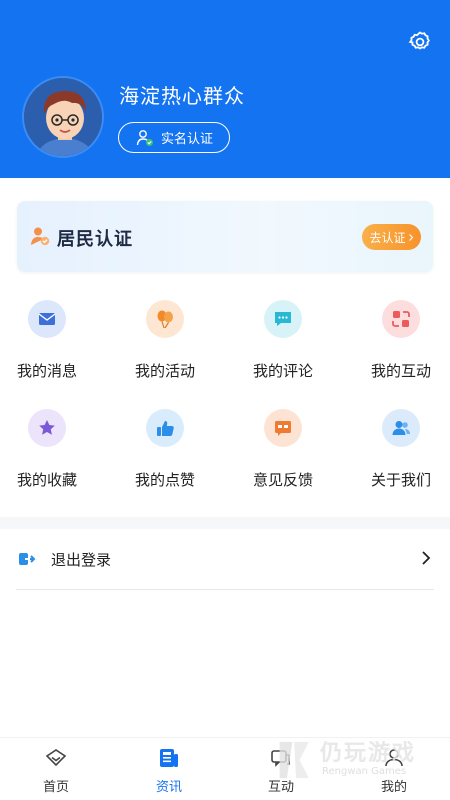 The height and width of the screenshot is (800, 450). I want to click on verified-user-icon, so click(144, 137).